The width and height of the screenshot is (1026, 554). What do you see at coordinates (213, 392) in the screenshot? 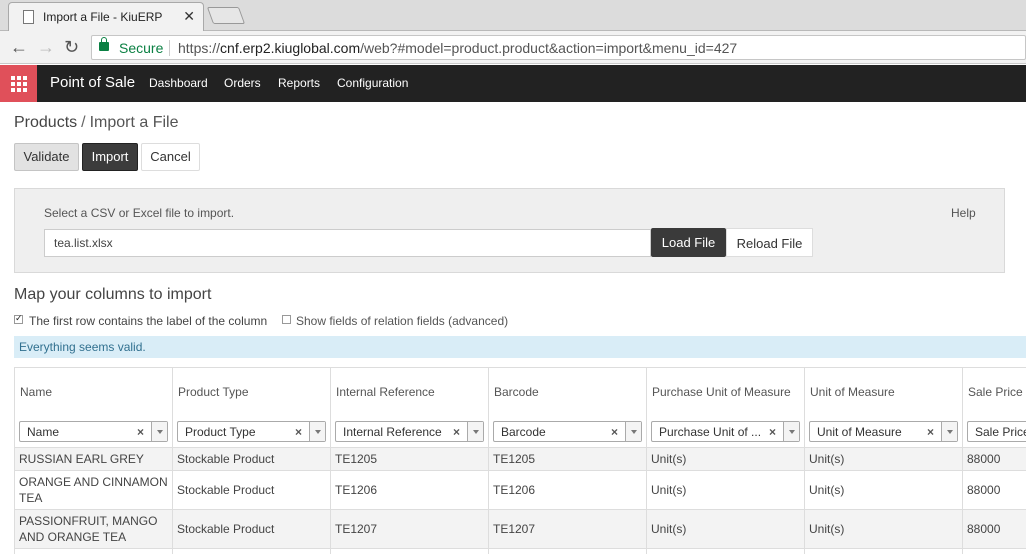
I see `column-header: Product Type` at bounding box center [213, 392].